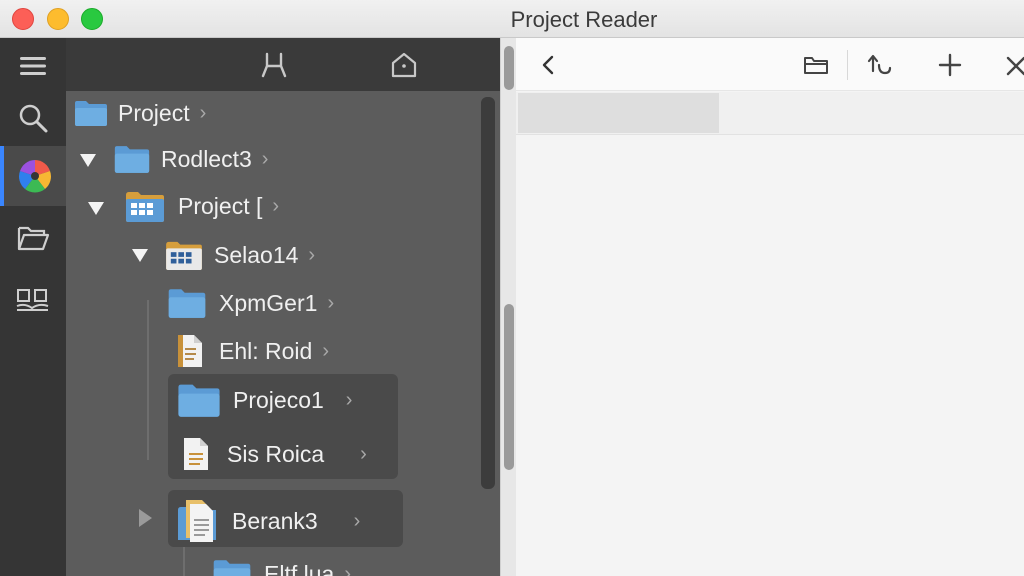  I want to click on folder-outline-icon, so click(816, 65).